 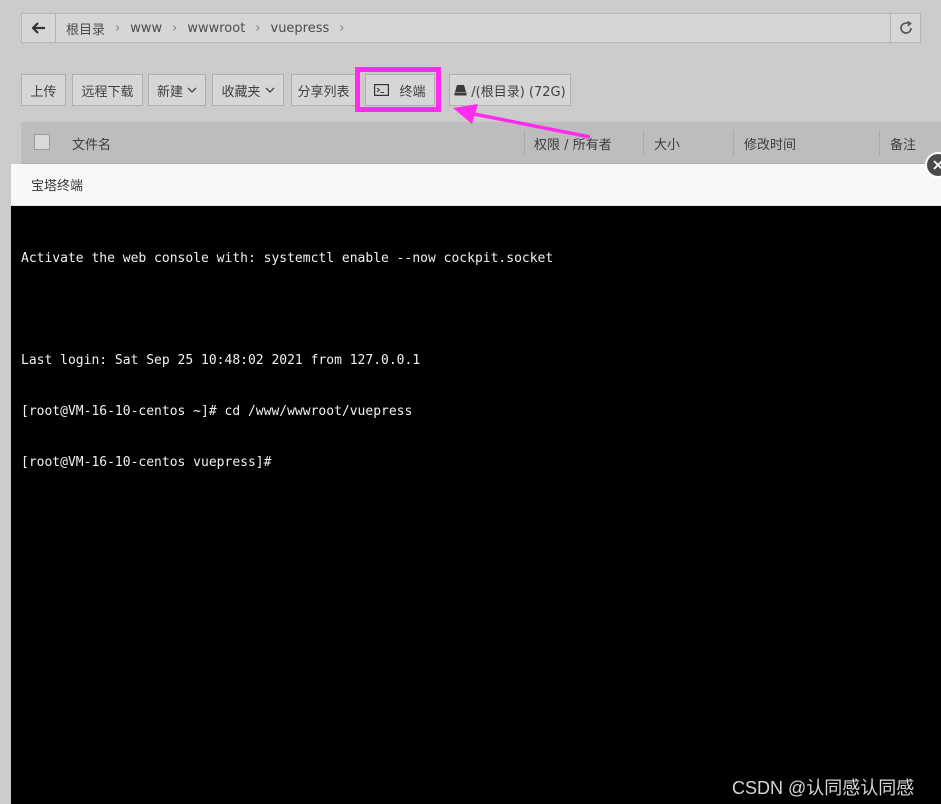 I want to click on back-arrow-icon, so click(x=38, y=28).